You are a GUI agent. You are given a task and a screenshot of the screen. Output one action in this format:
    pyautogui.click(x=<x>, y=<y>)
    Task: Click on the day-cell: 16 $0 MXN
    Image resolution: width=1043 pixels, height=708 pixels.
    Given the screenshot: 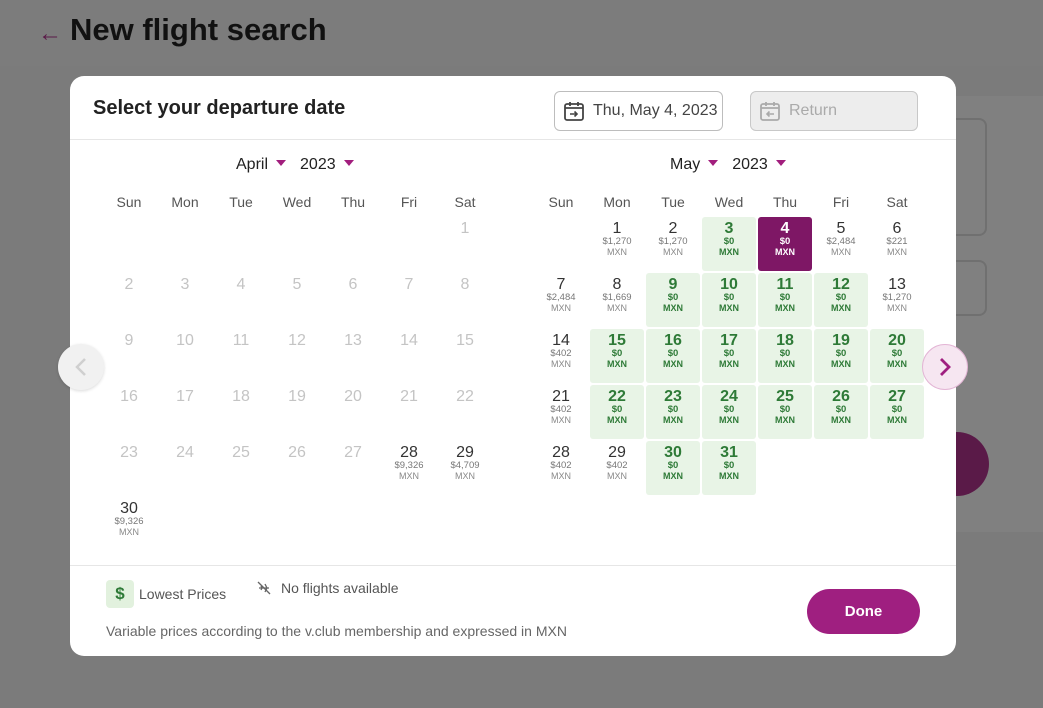 What is the action you would take?
    pyautogui.click(x=673, y=356)
    